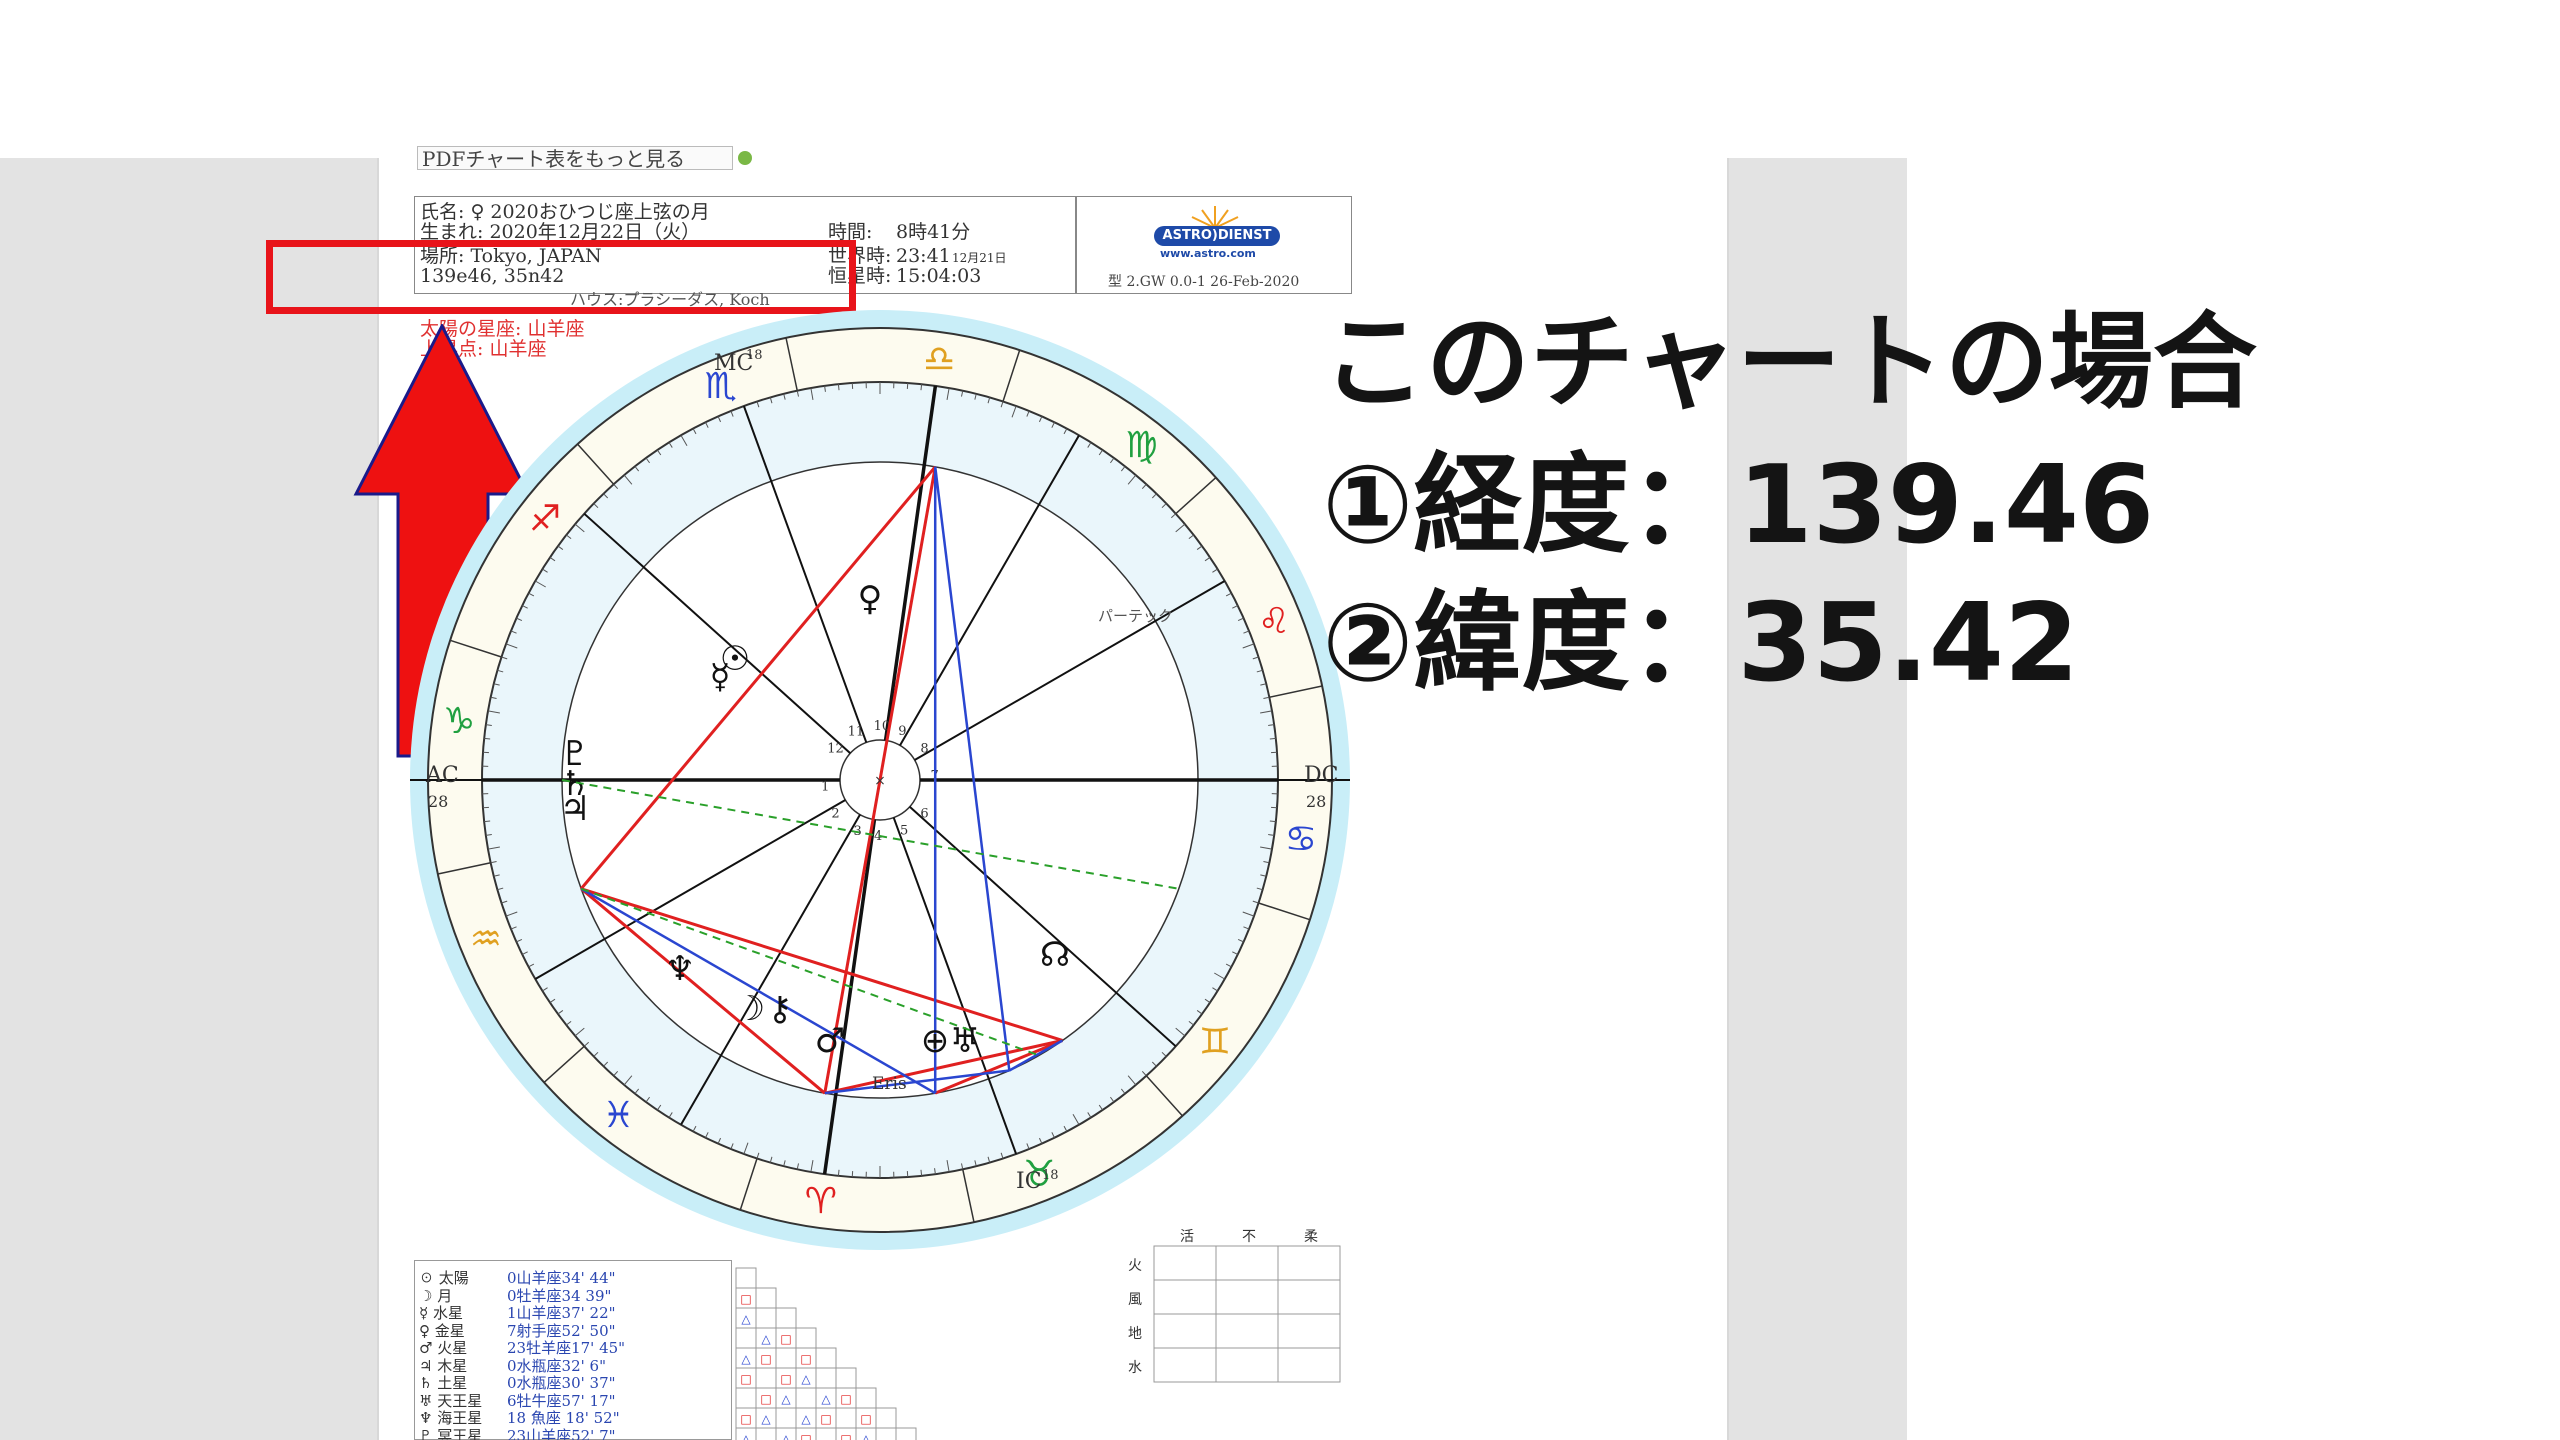 The height and width of the screenshot is (1440, 2560). Describe the element at coordinates (188, 799) in the screenshot. I see `viewer-background-left` at that location.